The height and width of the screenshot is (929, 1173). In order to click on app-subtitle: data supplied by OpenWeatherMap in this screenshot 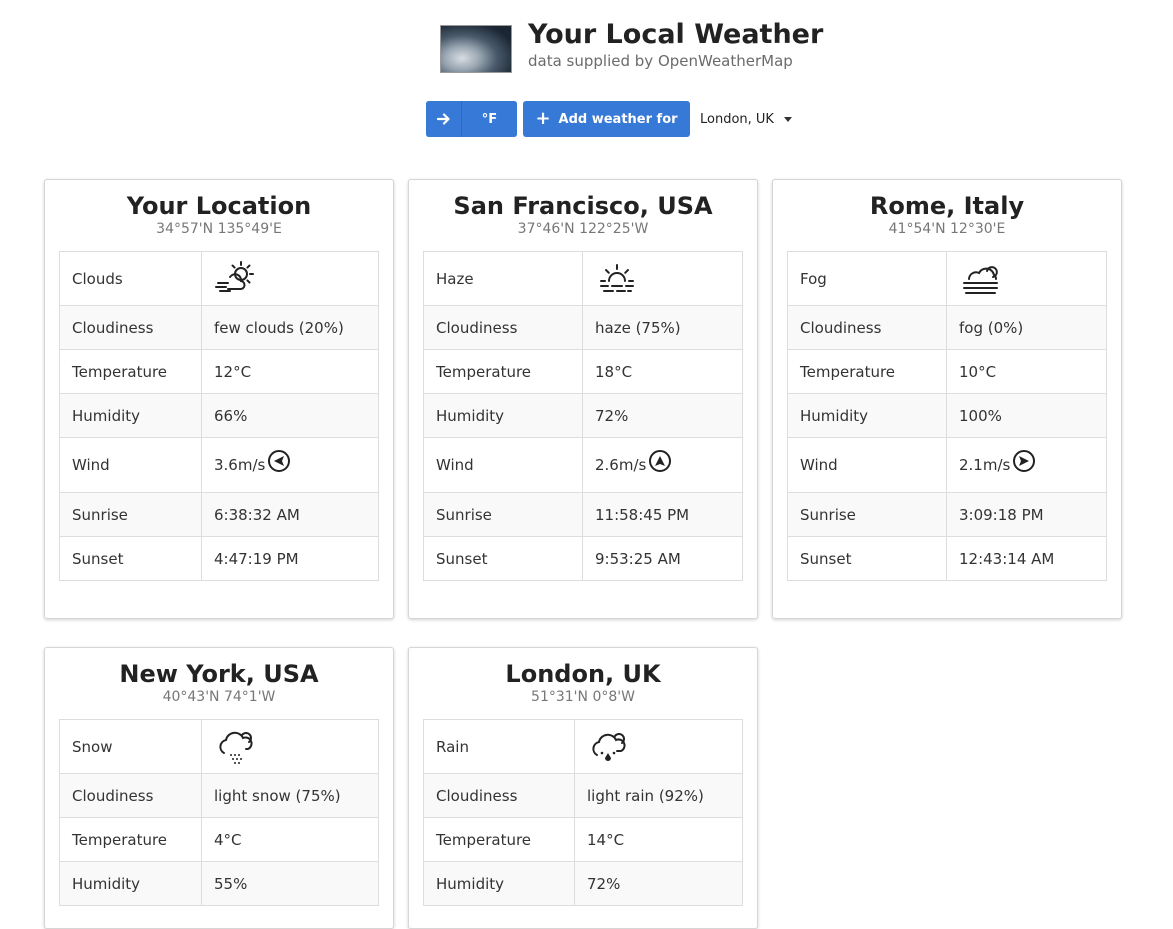, I will do `click(660, 61)`.